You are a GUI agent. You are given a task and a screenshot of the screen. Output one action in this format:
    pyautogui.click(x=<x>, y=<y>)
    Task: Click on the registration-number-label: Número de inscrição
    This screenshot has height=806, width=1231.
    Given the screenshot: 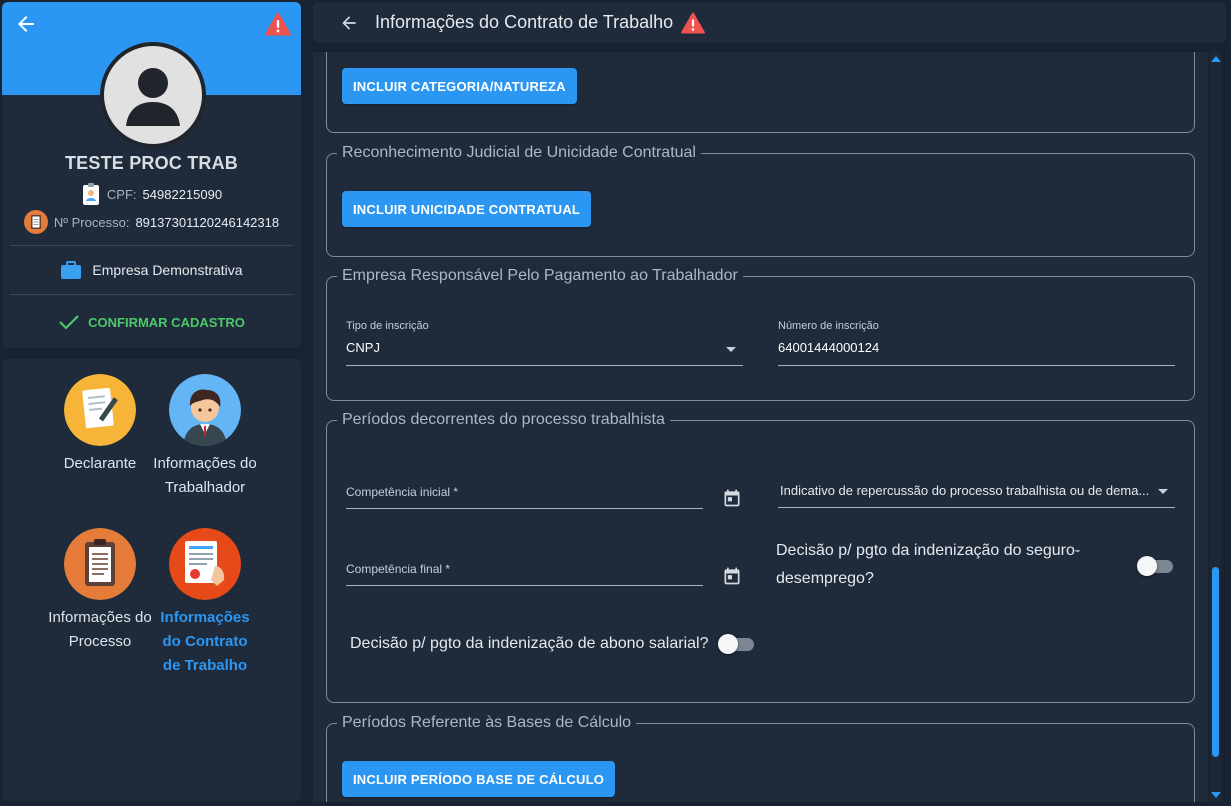 What is the action you would take?
    pyautogui.click(x=828, y=326)
    